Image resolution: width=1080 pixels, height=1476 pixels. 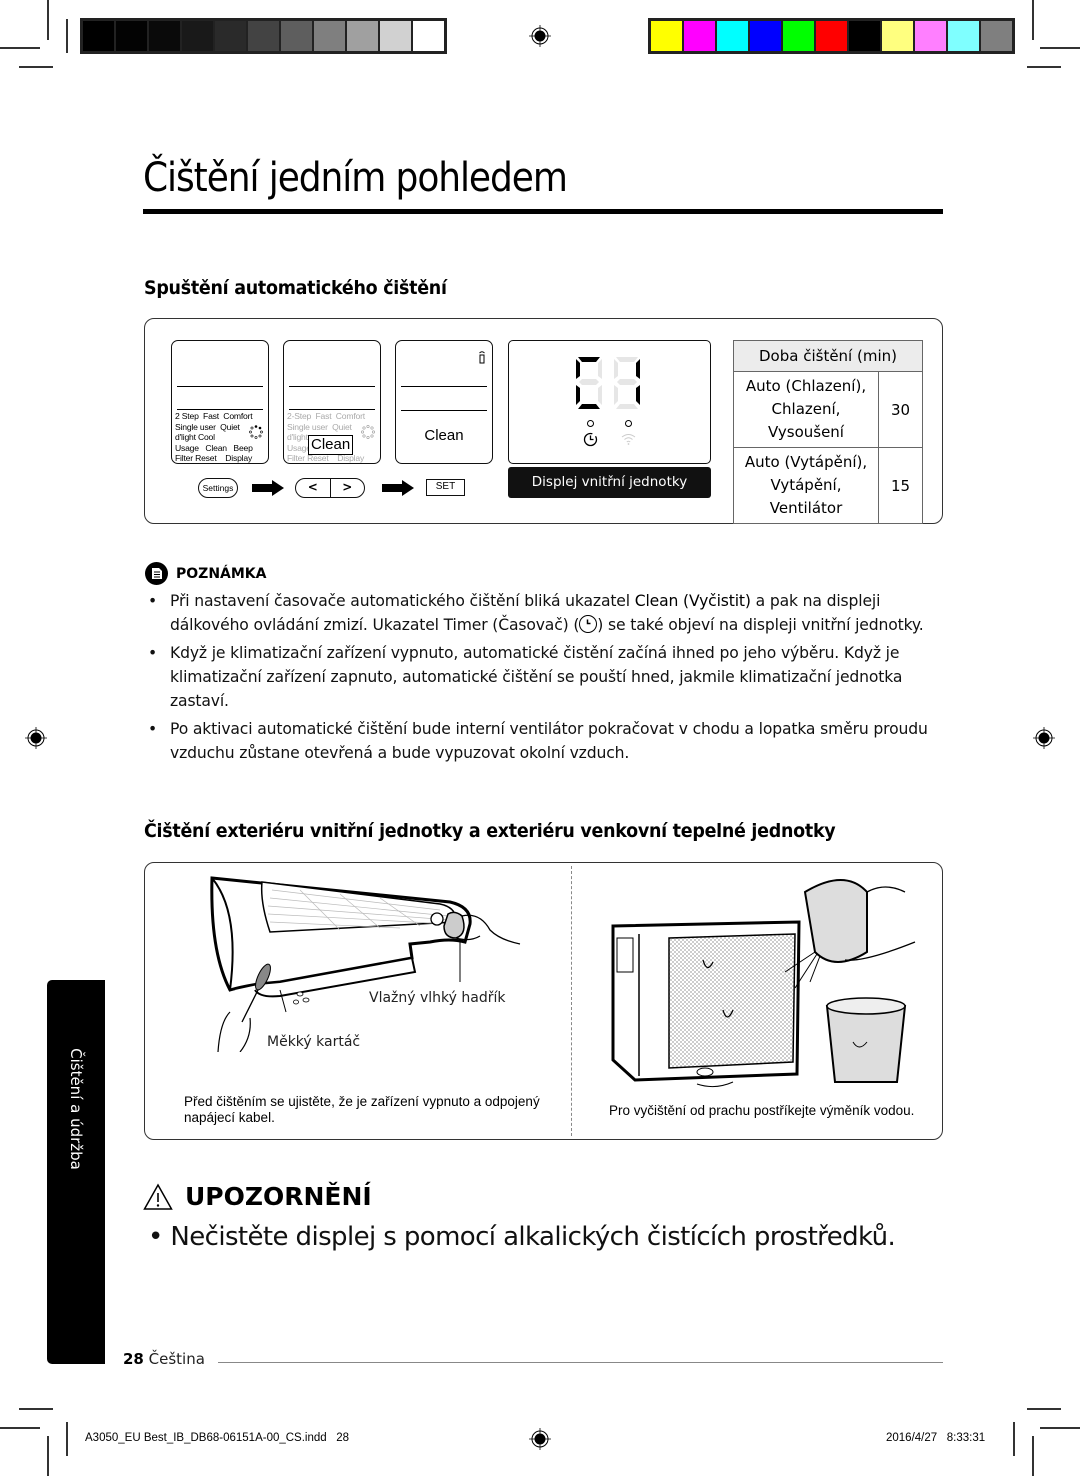 I want to click on panel-divider, so click(x=571, y=1001).